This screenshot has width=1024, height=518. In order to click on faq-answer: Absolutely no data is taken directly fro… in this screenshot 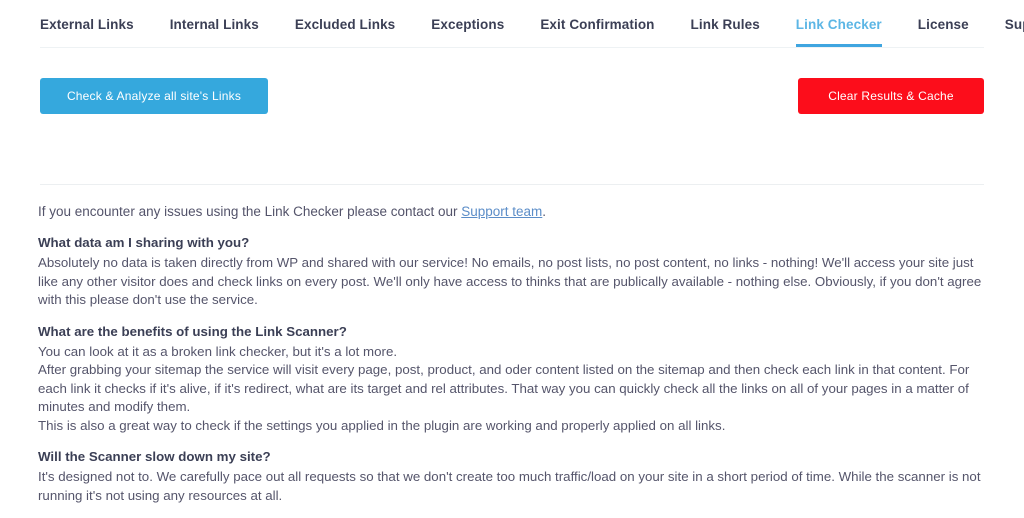, I will do `click(510, 281)`.